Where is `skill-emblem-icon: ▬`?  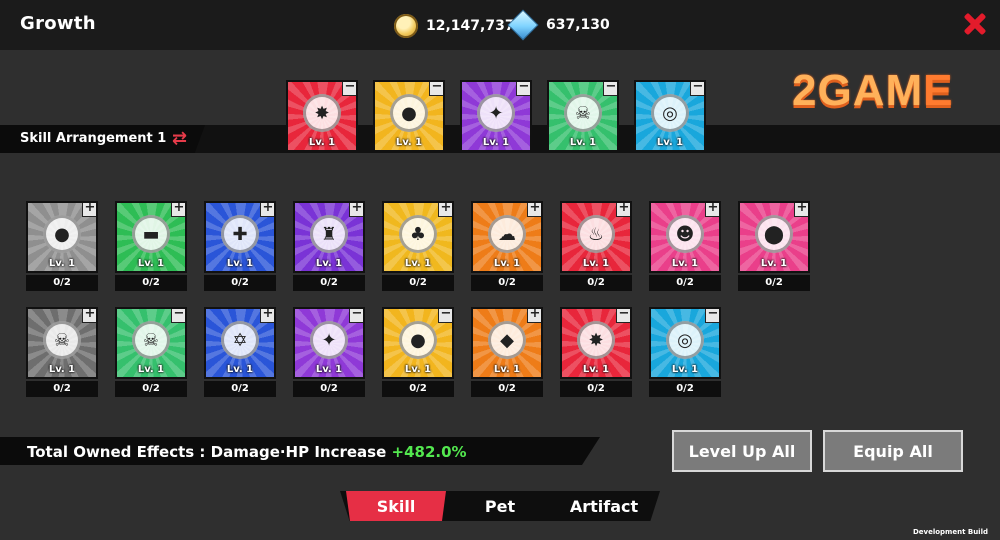 skill-emblem-icon: ▬ is located at coordinates (151, 234).